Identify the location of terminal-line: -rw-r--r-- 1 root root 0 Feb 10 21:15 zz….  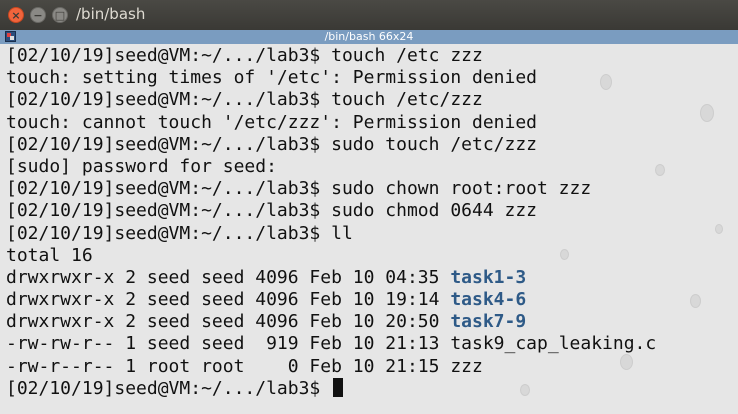
(331, 367).